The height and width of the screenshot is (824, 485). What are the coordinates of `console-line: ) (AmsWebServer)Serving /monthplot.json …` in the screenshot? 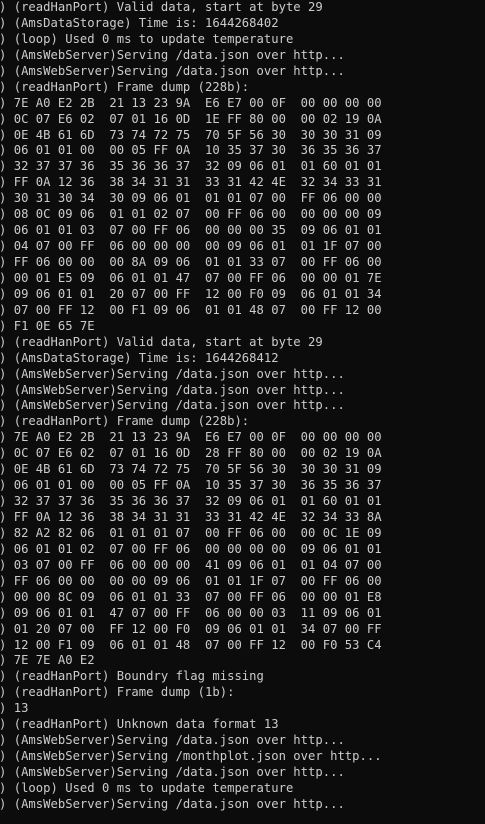 It's located at (191, 756).